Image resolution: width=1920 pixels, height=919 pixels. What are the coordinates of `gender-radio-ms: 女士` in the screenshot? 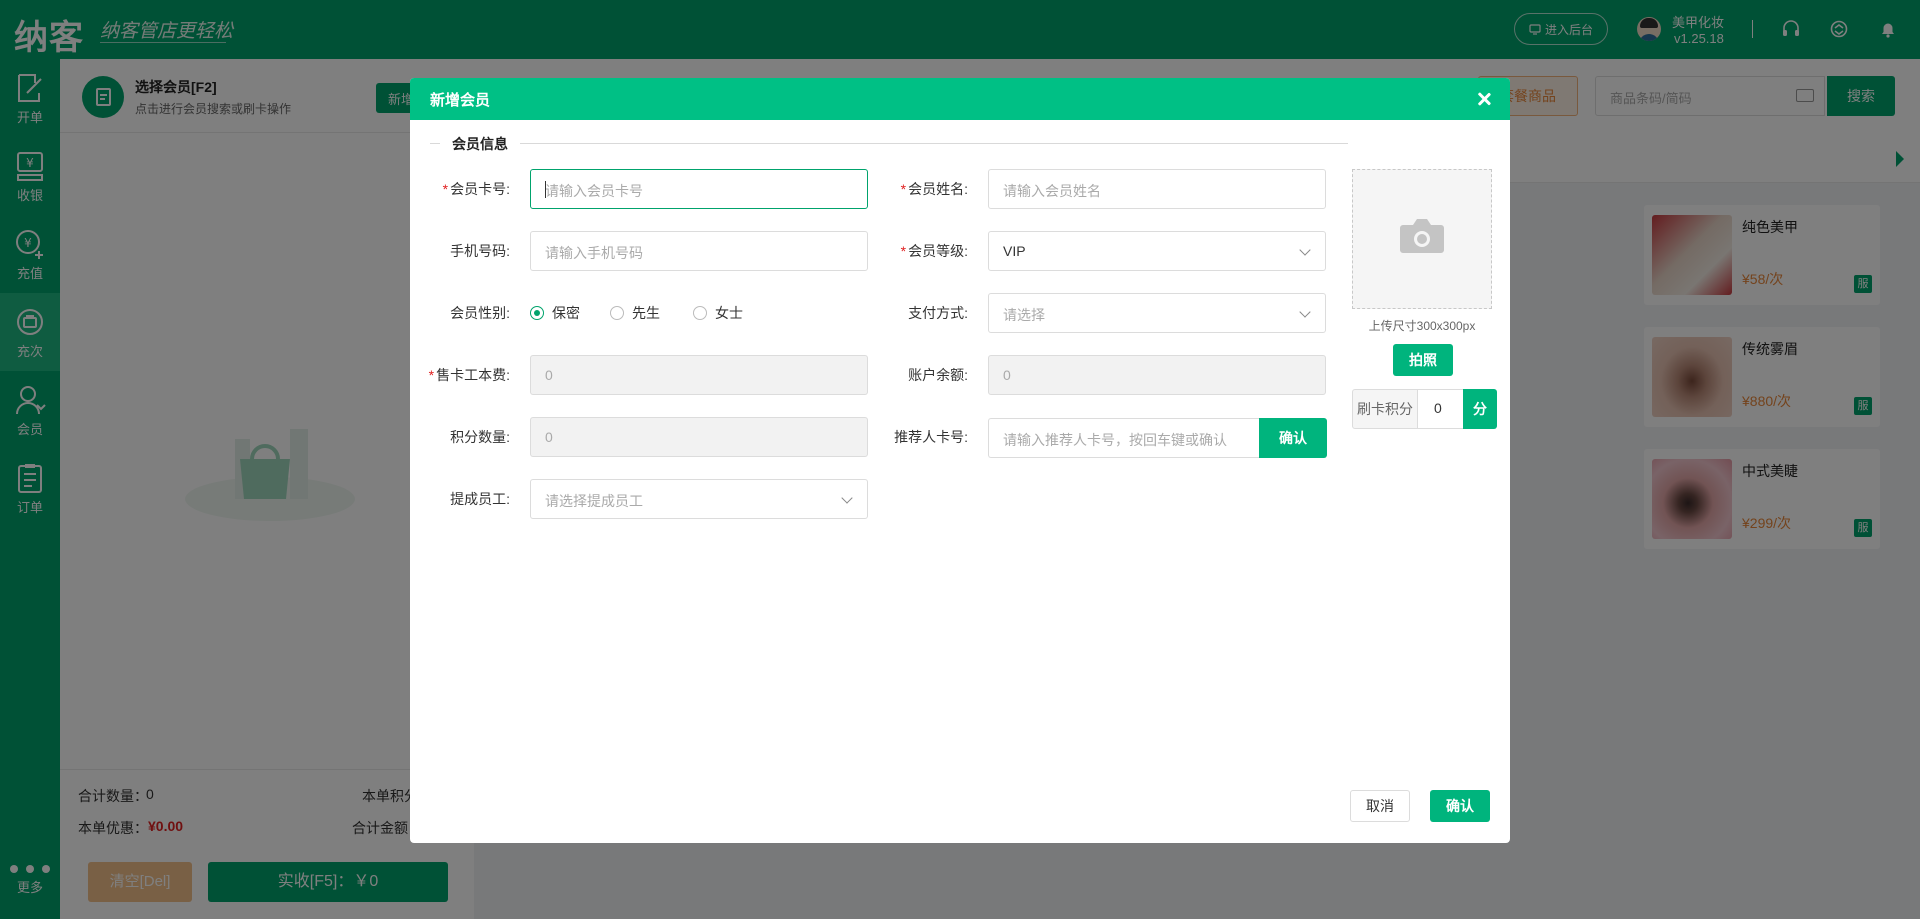 It's located at (718, 313).